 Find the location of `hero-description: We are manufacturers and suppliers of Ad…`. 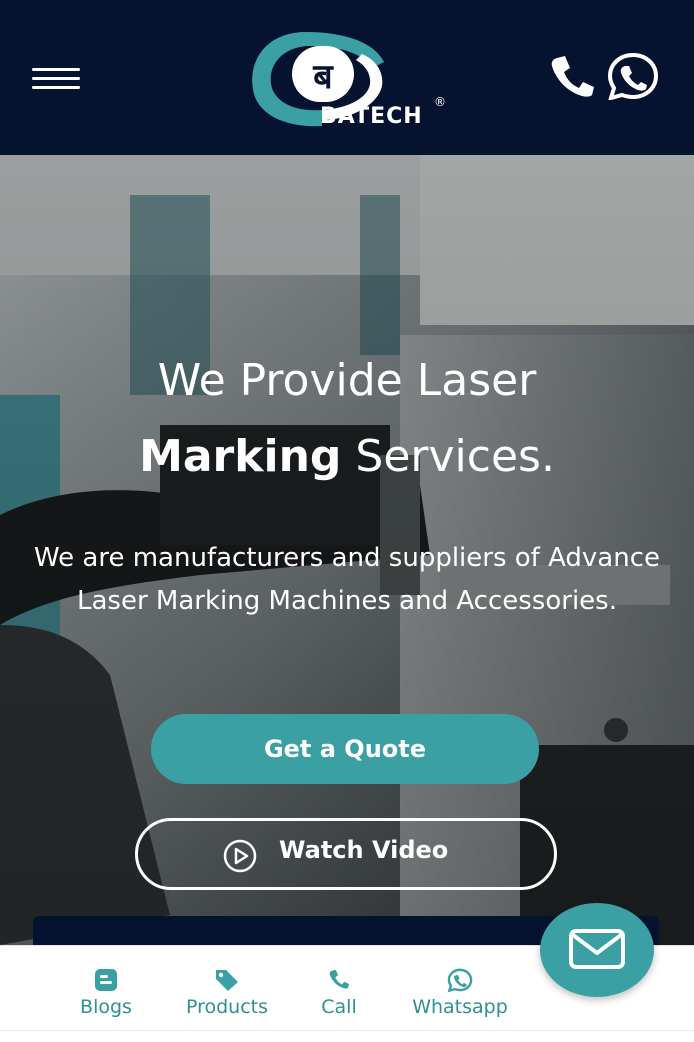

hero-description: We are manufacturers and suppliers of Ad… is located at coordinates (347, 579).